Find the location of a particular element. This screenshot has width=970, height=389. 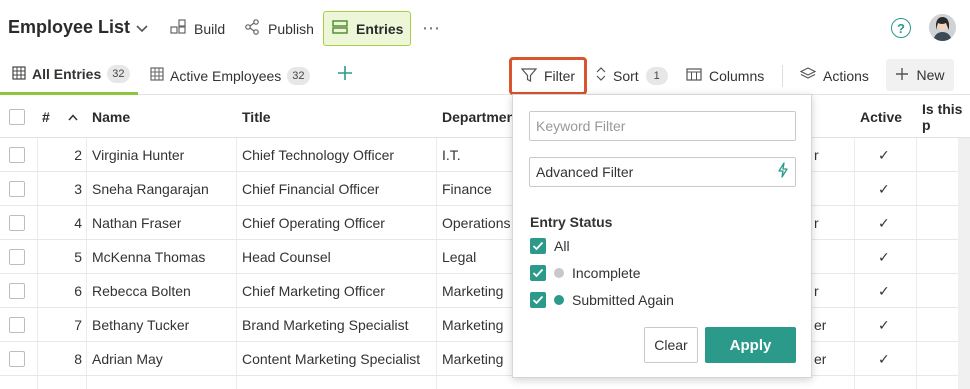

nav-publish: Publish is located at coordinates (279, 28).